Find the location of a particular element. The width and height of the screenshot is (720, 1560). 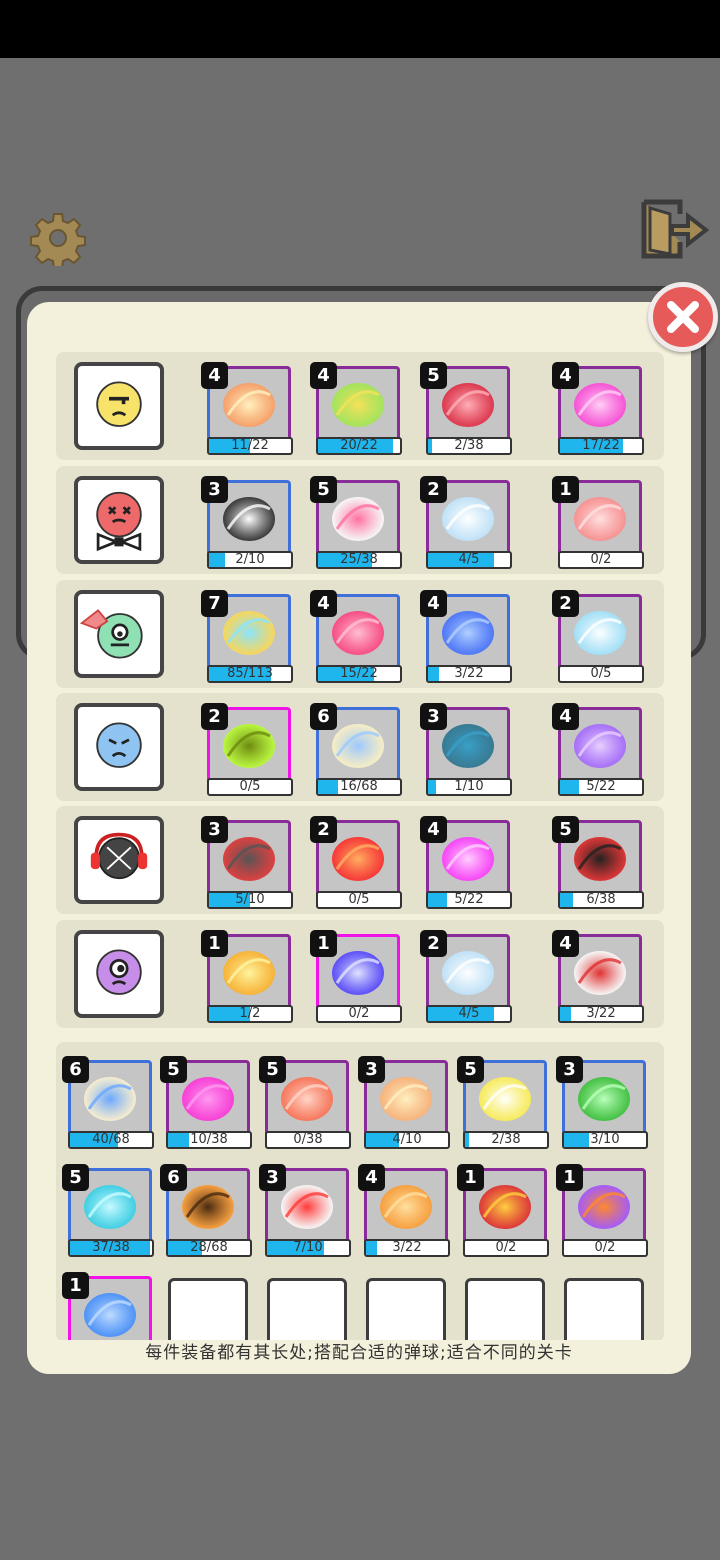

progress-text: 25/38 is located at coordinates (359, 559).